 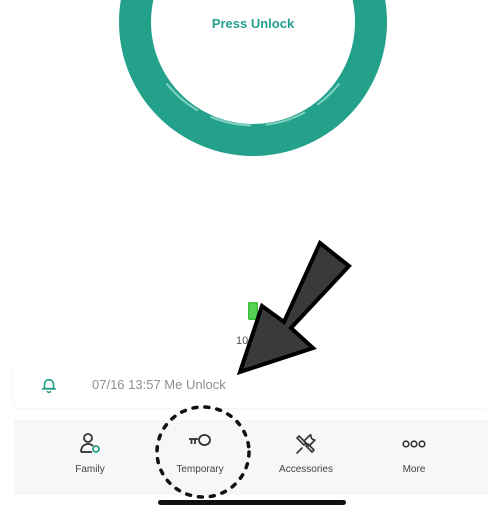 I want to click on tools-icon, so click(x=306, y=444).